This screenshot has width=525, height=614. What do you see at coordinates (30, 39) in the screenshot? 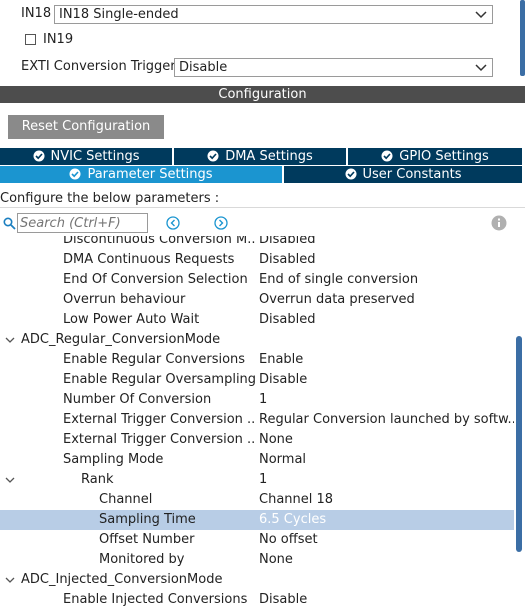
I see `in19-checkbox` at bounding box center [30, 39].